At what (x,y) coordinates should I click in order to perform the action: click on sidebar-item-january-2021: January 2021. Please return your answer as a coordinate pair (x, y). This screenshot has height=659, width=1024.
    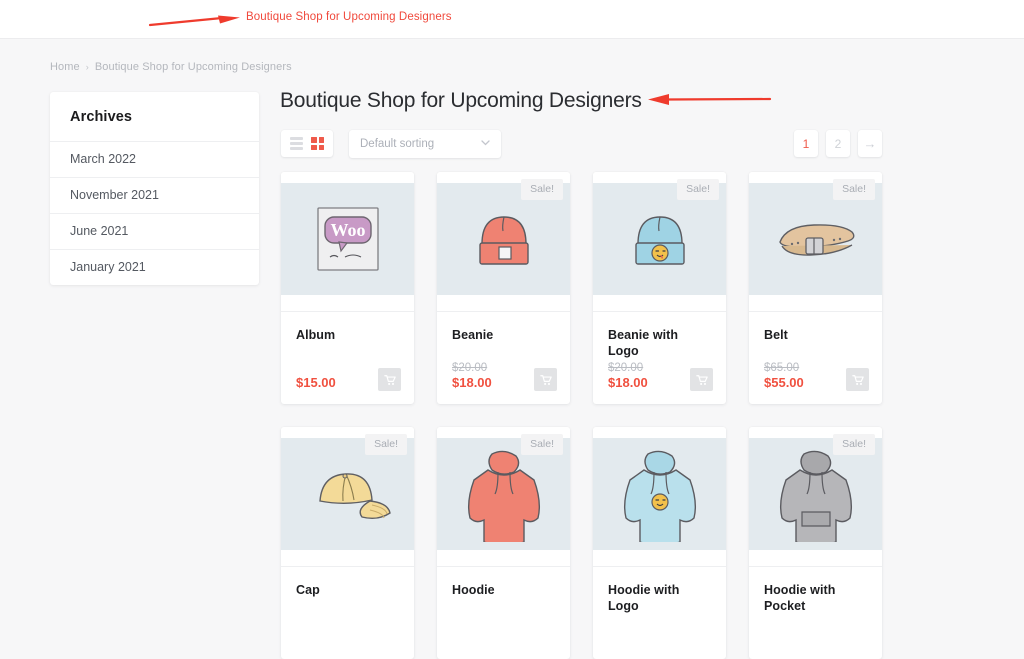
    Looking at the image, I should click on (154, 267).